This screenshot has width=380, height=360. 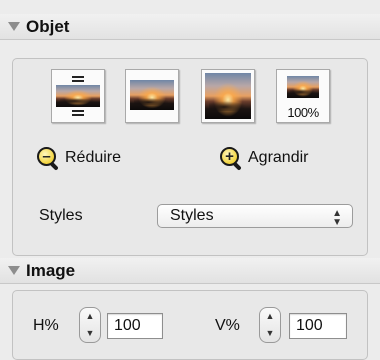 What do you see at coordinates (190, 27) in the screenshot?
I see `objet-section-header: Objet` at bounding box center [190, 27].